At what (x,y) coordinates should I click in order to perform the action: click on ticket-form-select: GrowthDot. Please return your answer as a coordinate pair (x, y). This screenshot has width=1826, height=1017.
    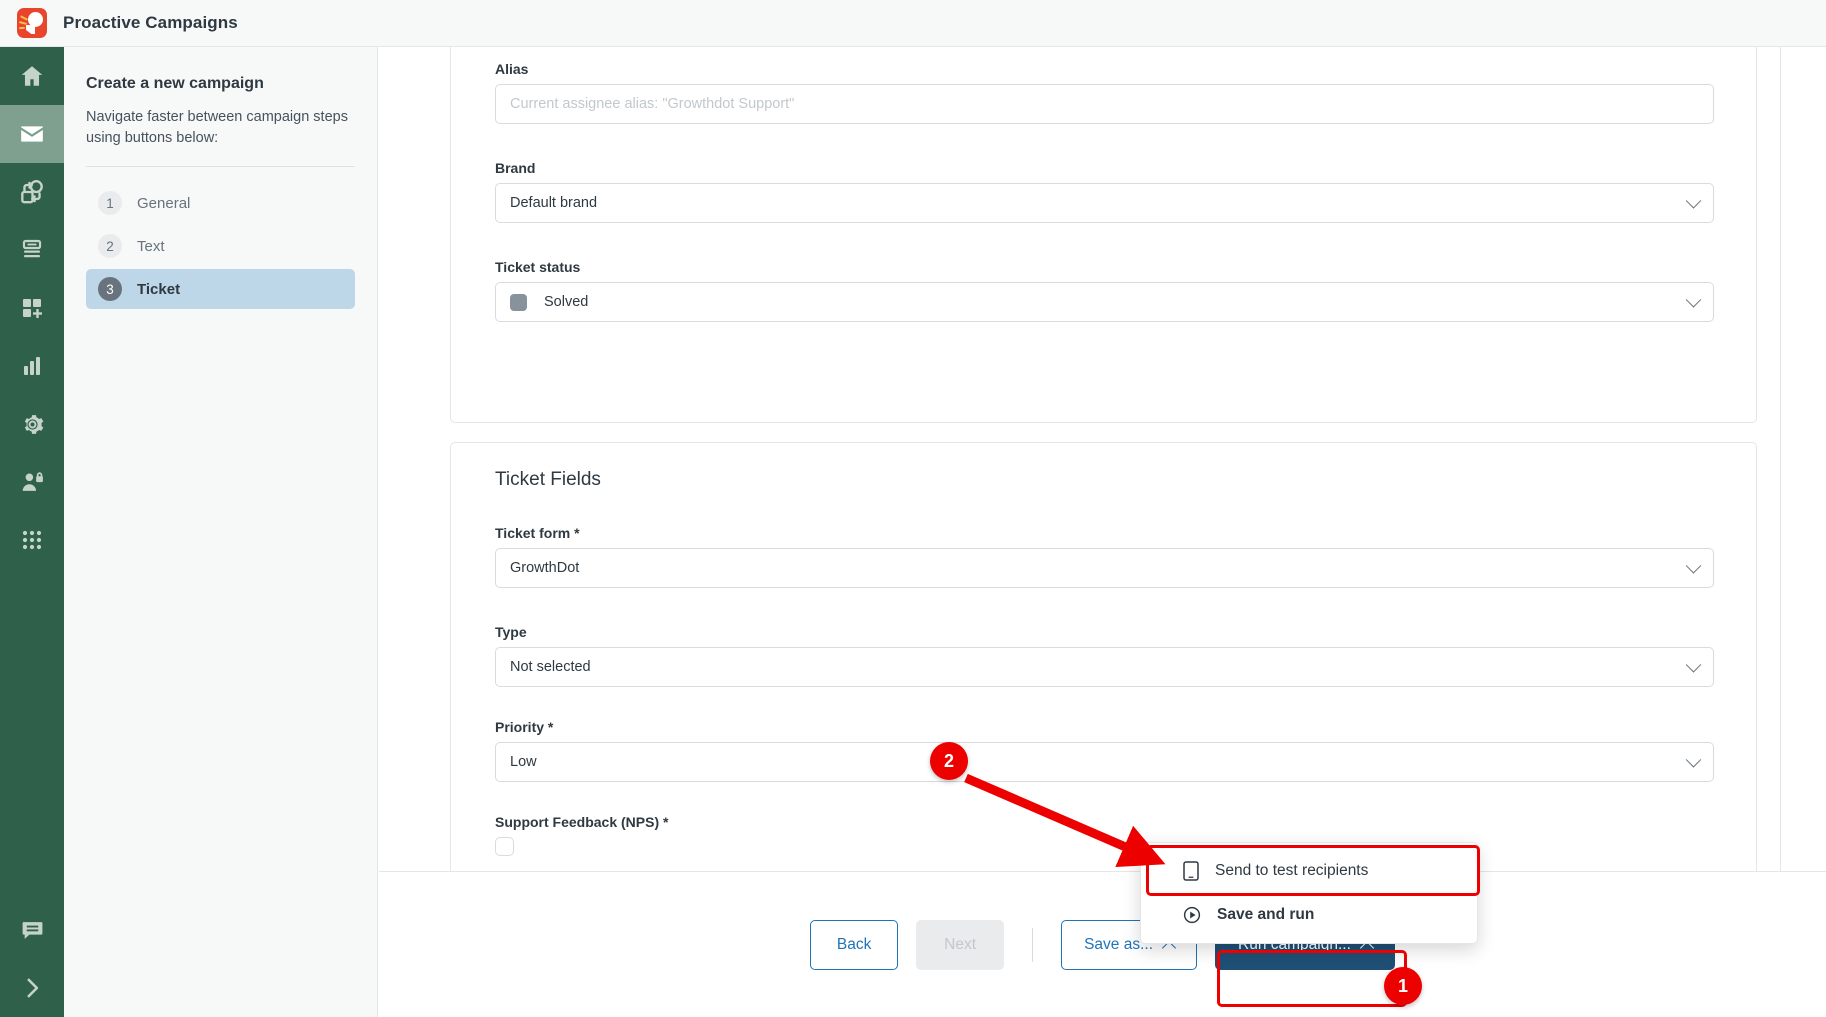
    Looking at the image, I should click on (1104, 568).